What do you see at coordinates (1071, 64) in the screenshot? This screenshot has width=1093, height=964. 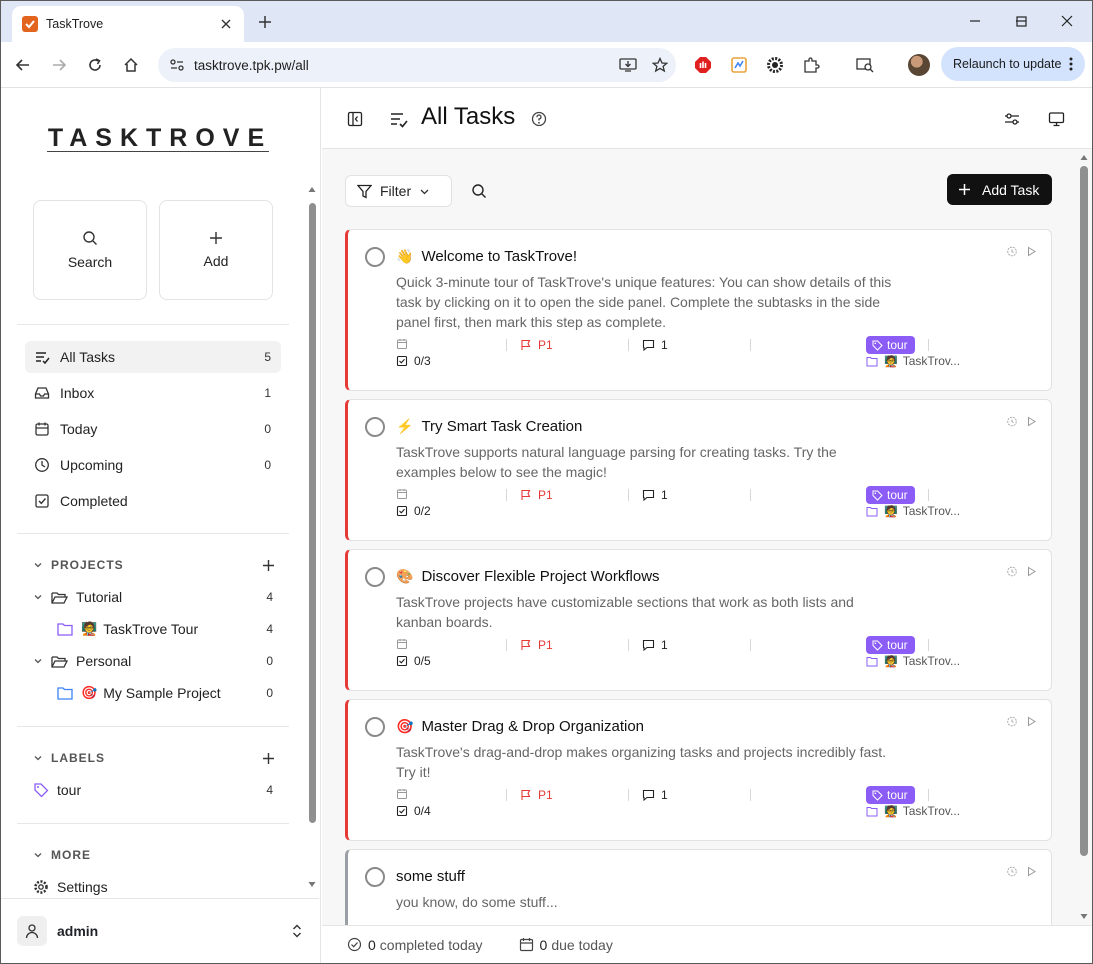 I see `more-vertical-icon` at bounding box center [1071, 64].